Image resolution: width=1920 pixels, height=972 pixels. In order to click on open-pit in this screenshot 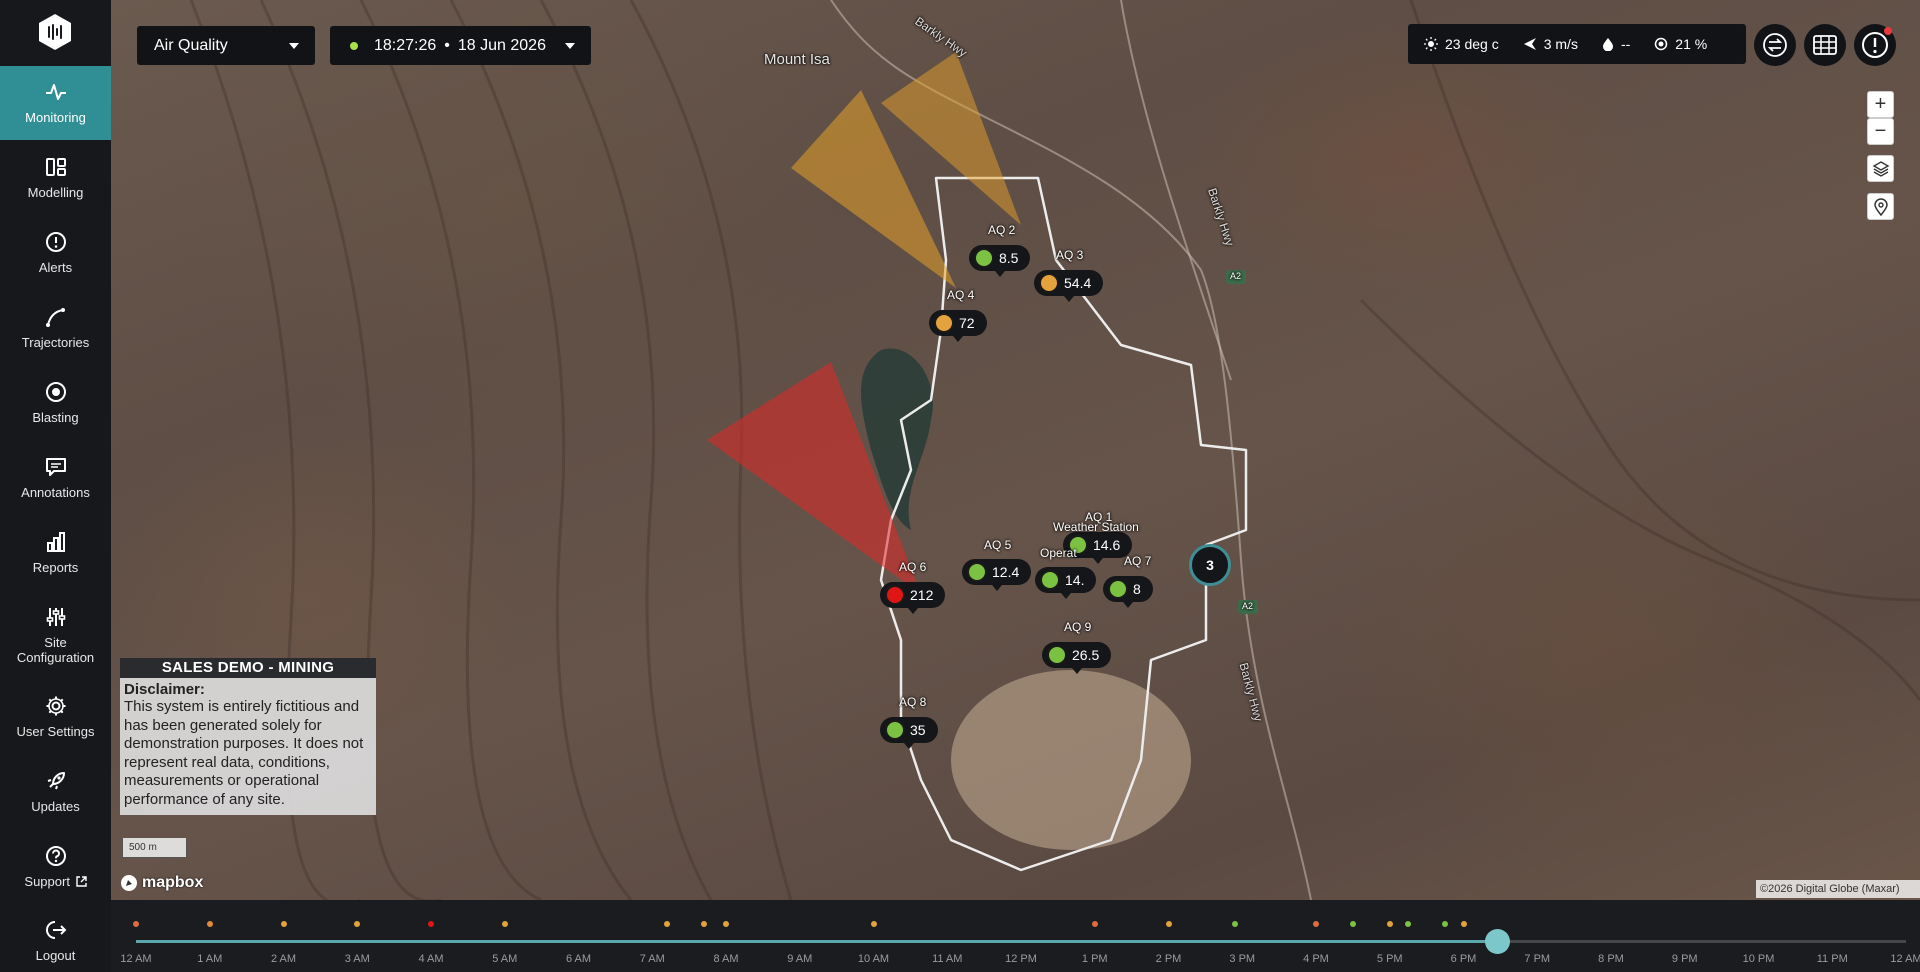, I will do `click(1071, 760)`.